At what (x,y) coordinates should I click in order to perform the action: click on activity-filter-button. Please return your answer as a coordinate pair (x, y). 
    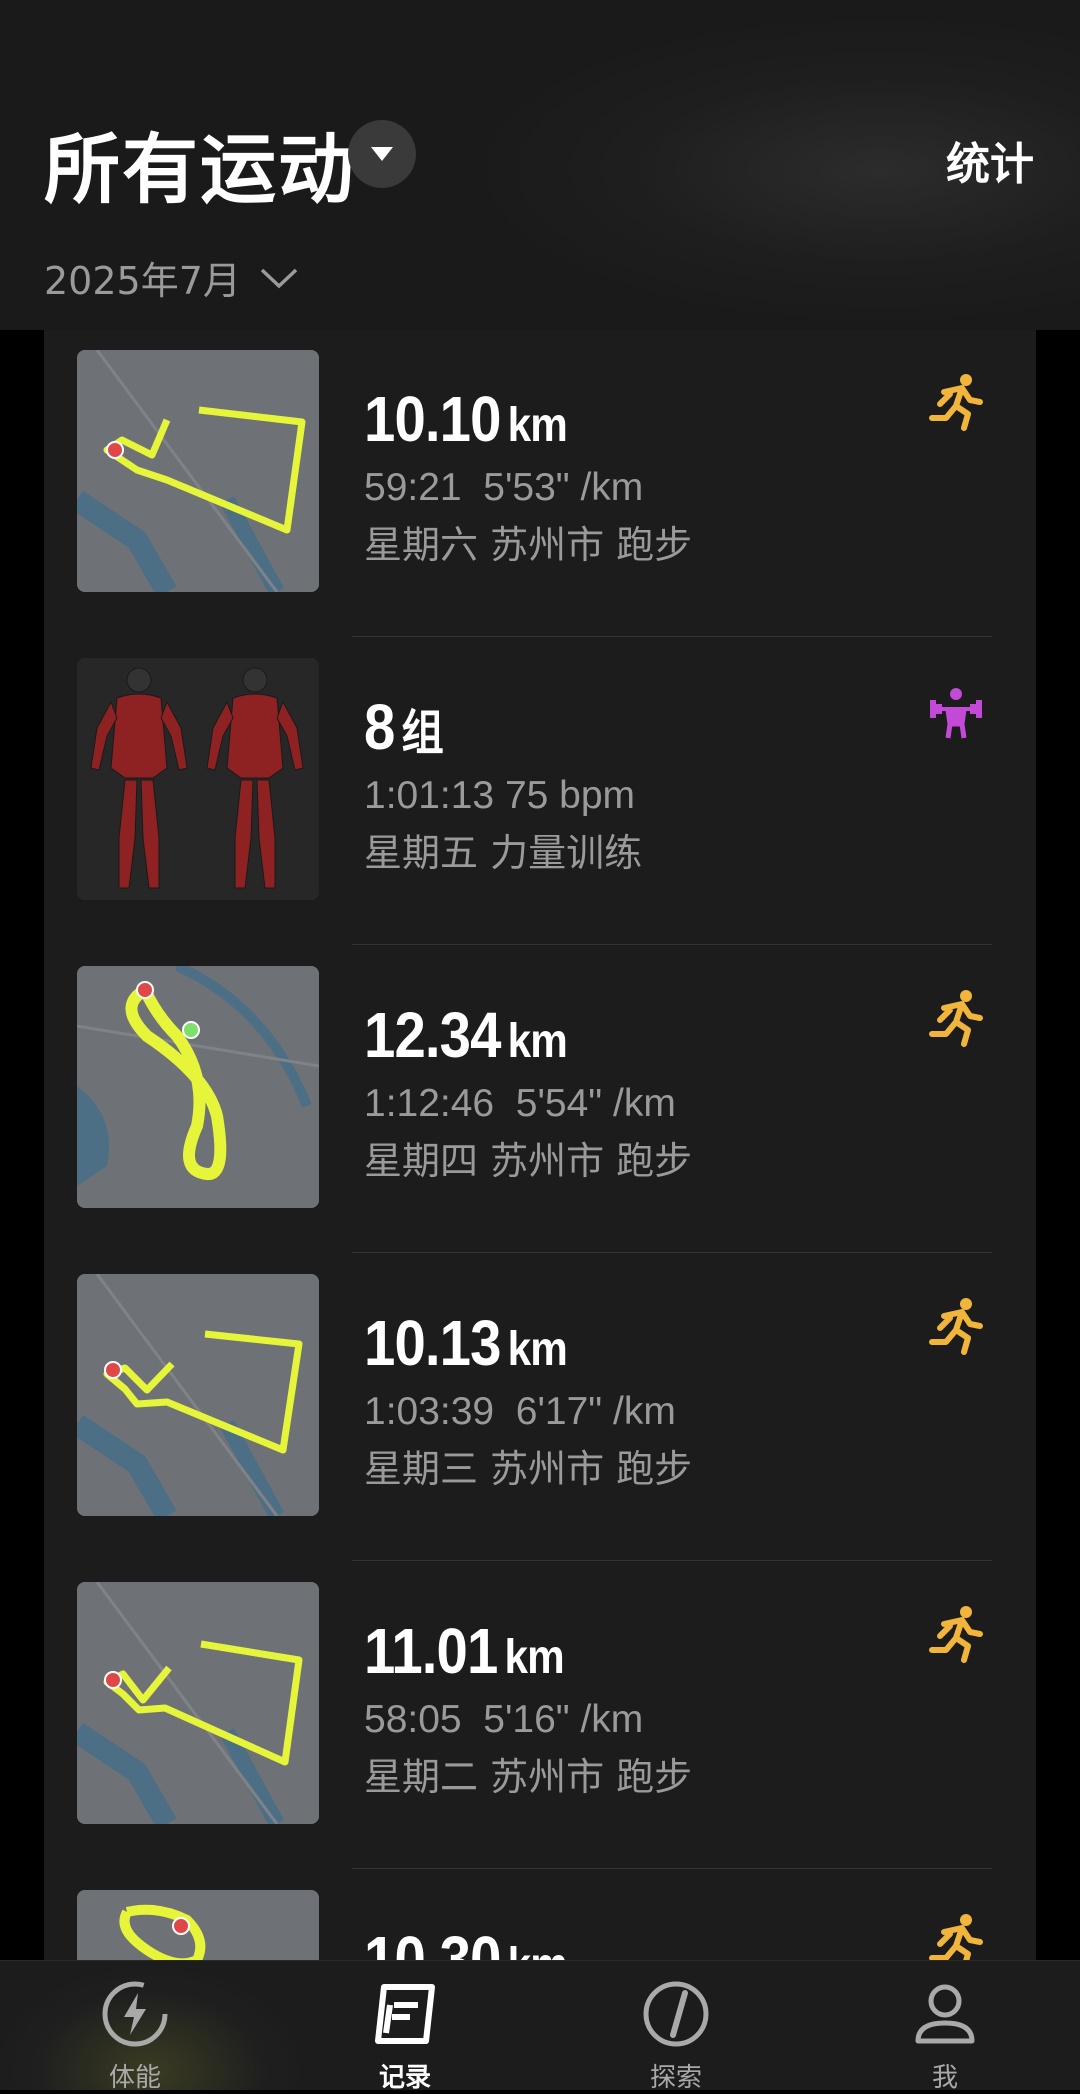
    Looking at the image, I should click on (382, 154).